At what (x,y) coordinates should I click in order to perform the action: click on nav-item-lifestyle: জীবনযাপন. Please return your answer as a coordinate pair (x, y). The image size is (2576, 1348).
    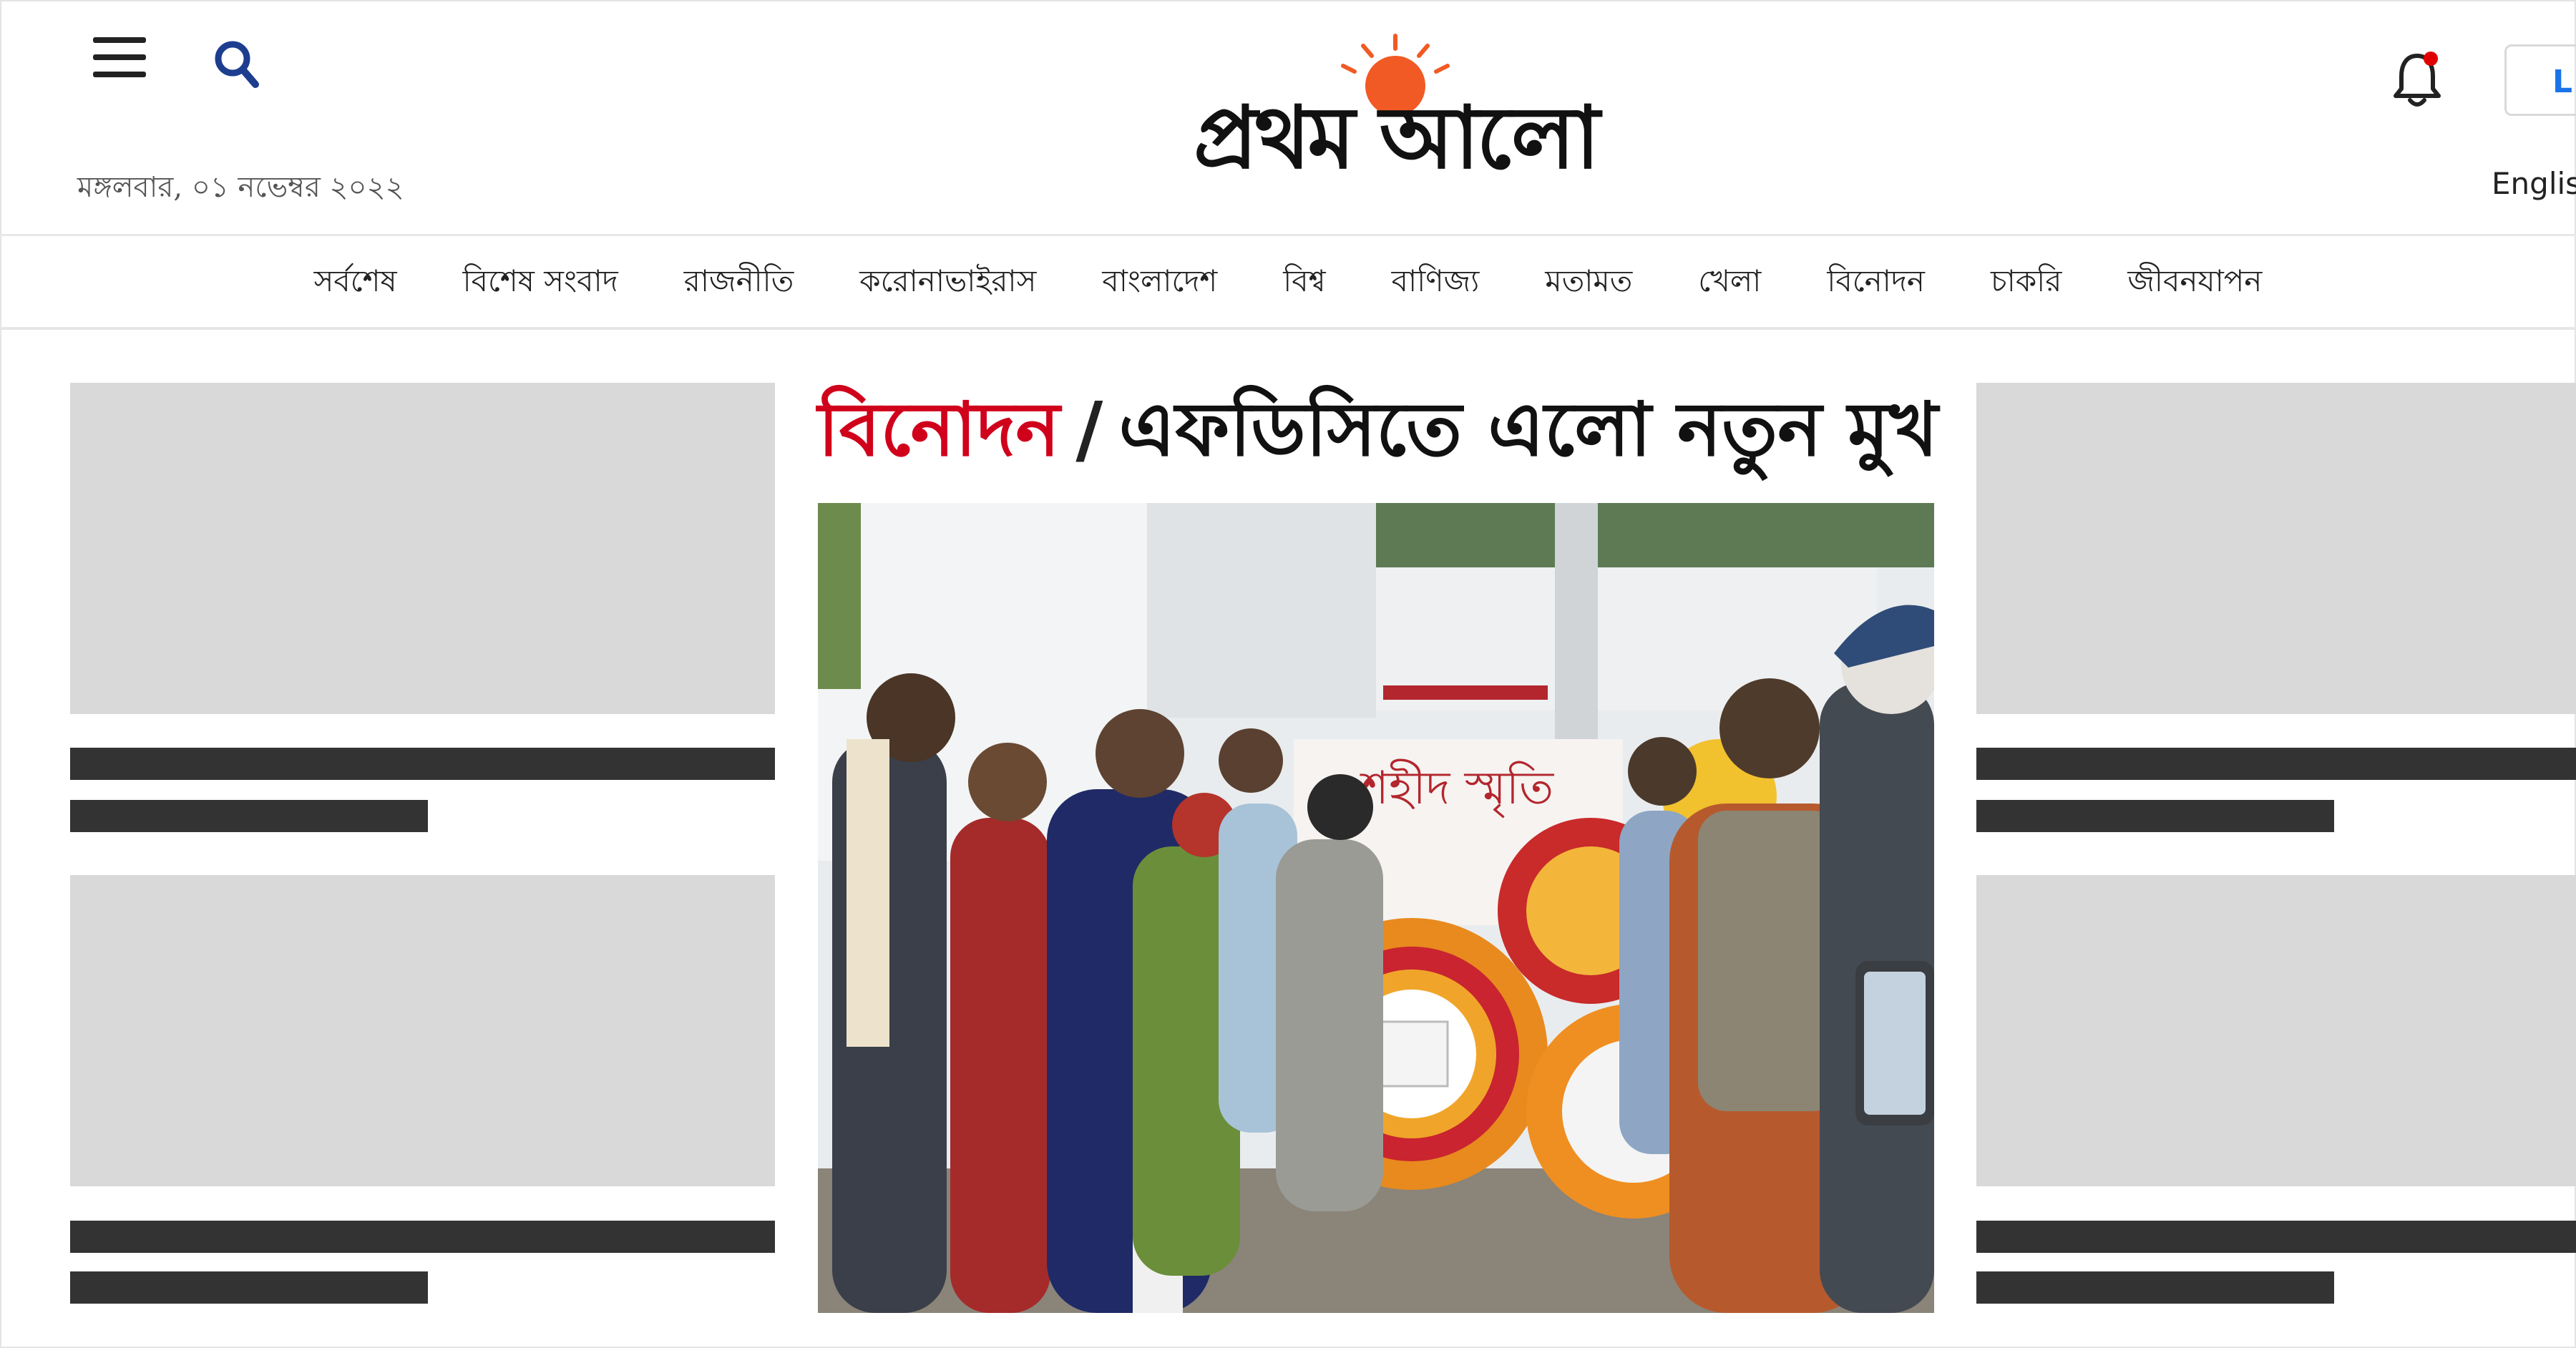
    Looking at the image, I should click on (2194, 283).